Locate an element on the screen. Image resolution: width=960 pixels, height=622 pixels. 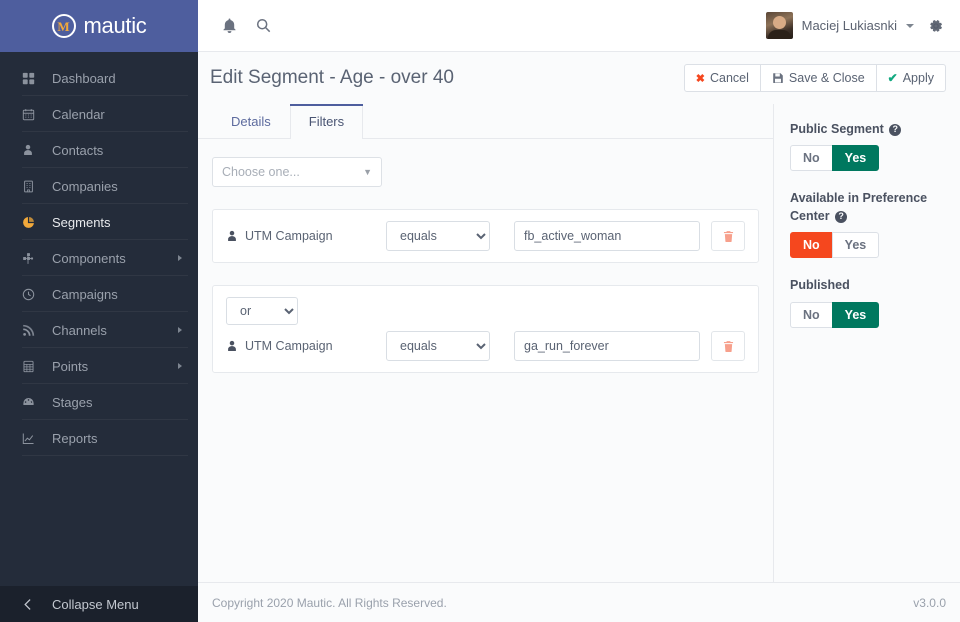
x-icon: ✖ is located at coordinates (700, 78).